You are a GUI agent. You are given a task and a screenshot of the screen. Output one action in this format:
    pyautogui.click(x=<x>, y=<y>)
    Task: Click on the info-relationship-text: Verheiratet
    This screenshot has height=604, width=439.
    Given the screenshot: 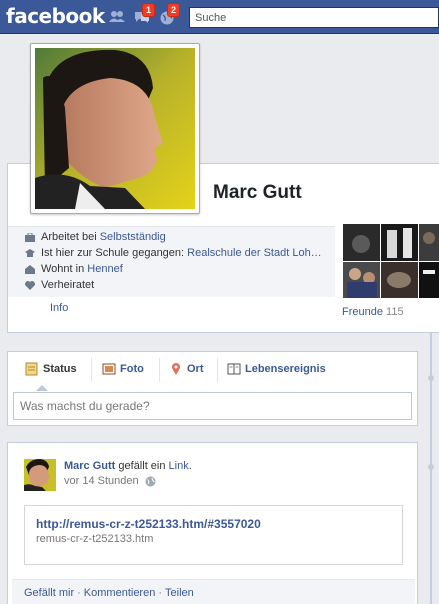 What is the action you would take?
    pyautogui.click(x=68, y=285)
    